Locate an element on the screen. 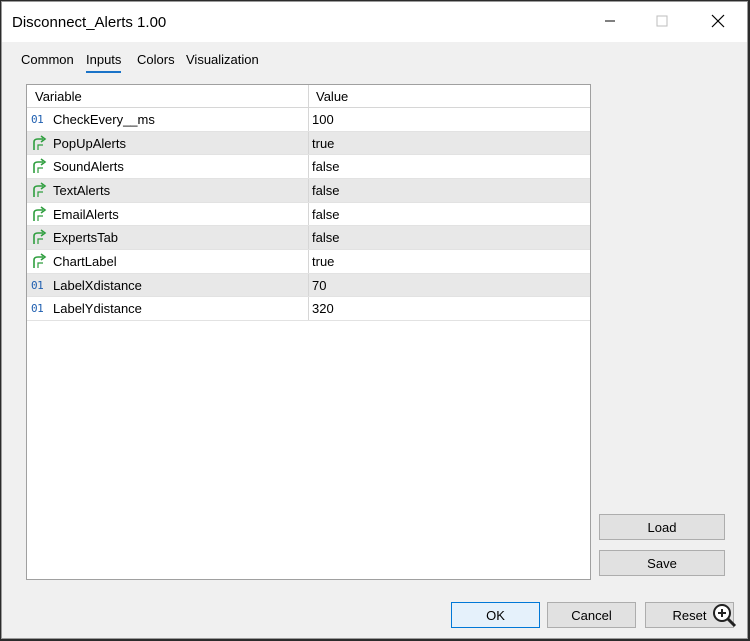 Image resolution: width=750 pixels, height=641 pixels. variable-name: LabelYdistance is located at coordinates (97, 309).